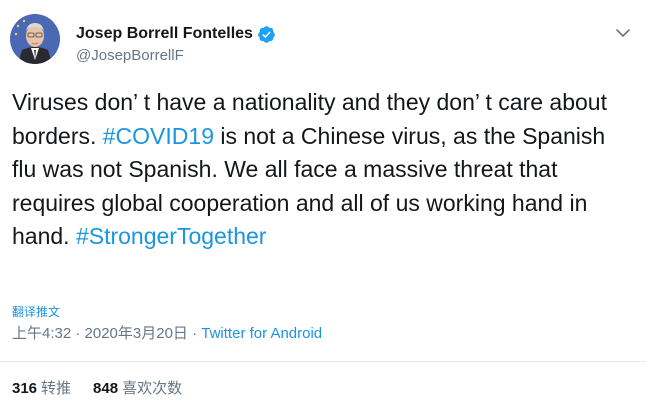 Image resolution: width=646 pixels, height=411 pixels. Describe the element at coordinates (623, 33) in the screenshot. I see `chevron-down-icon` at that location.